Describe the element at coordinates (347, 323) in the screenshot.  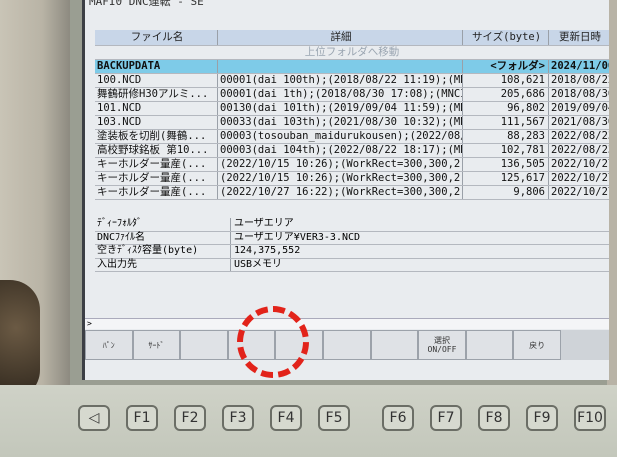
I see `command-line: >` at that location.